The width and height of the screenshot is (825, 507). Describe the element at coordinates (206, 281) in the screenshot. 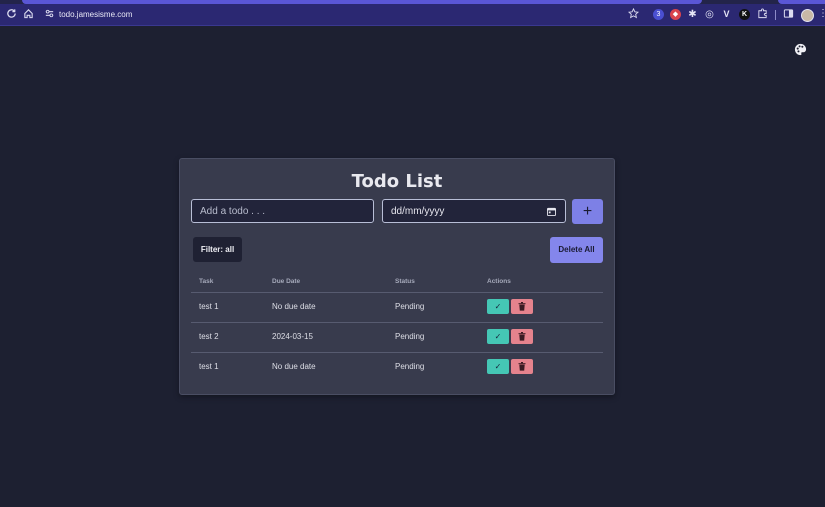

I see `column-header-task: Task` at that location.